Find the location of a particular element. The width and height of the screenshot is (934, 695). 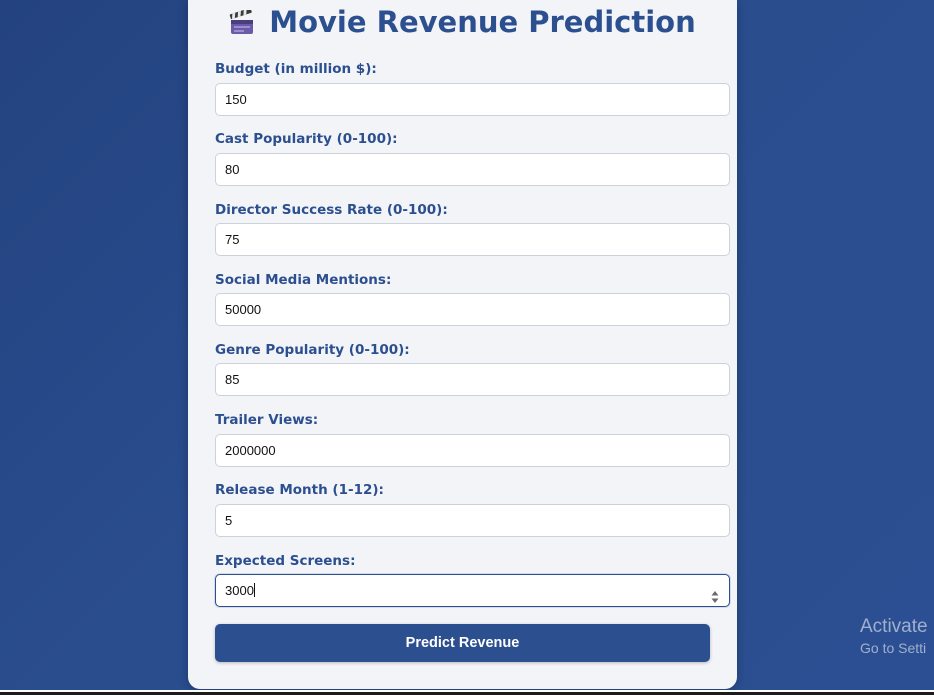

release-month-input: 5 is located at coordinates (472, 520).